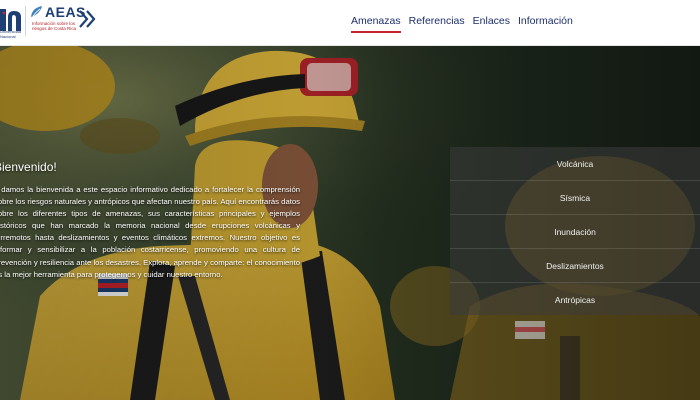 The height and width of the screenshot is (400, 700). Describe the element at coordinates (376, 23) in the screenshot. I see `nav-amenazas: Amenazas` at that location.